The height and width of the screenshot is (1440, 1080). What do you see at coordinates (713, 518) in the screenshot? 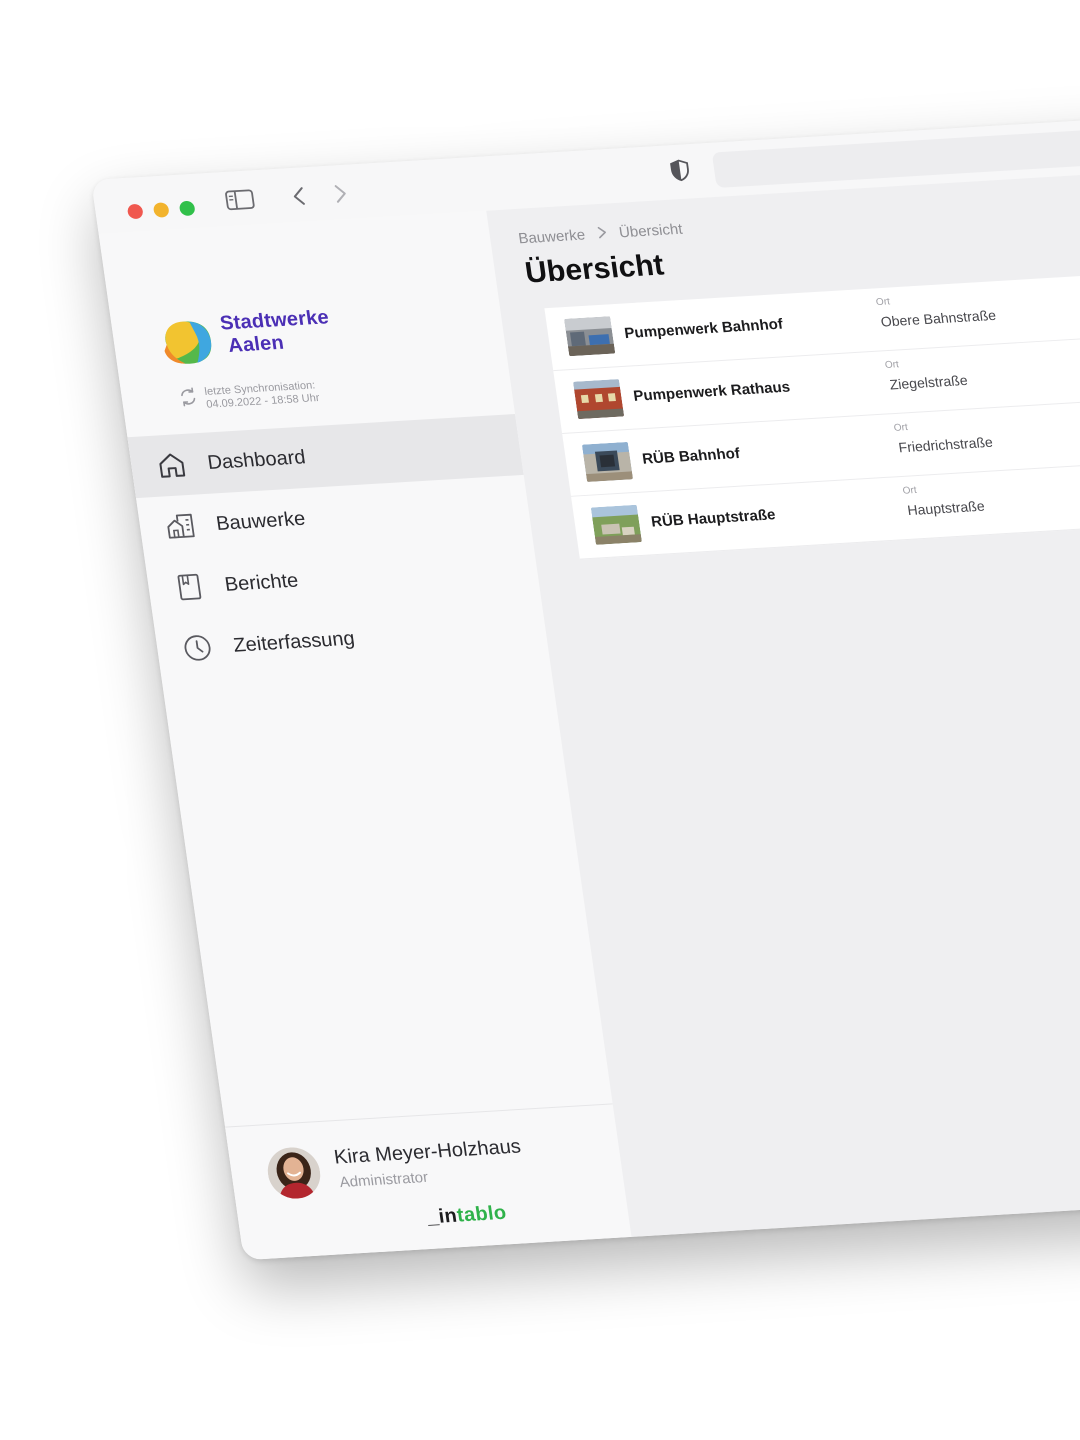
I see `bauwerk-name: RÜB Hauptstraße` at bounding box center [713, 518].